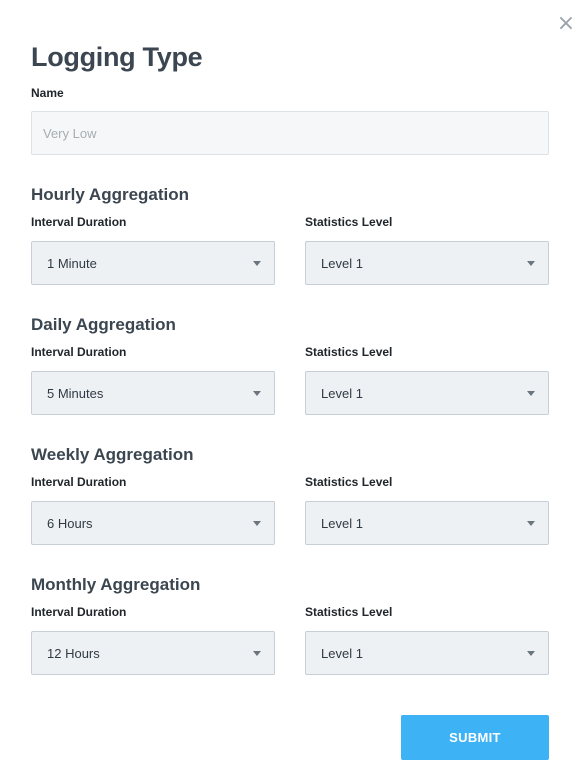 The width and height of the screenshot is (586, 768). I want to click on hourly-interval-select: 1 Minute, so click(153, 263).